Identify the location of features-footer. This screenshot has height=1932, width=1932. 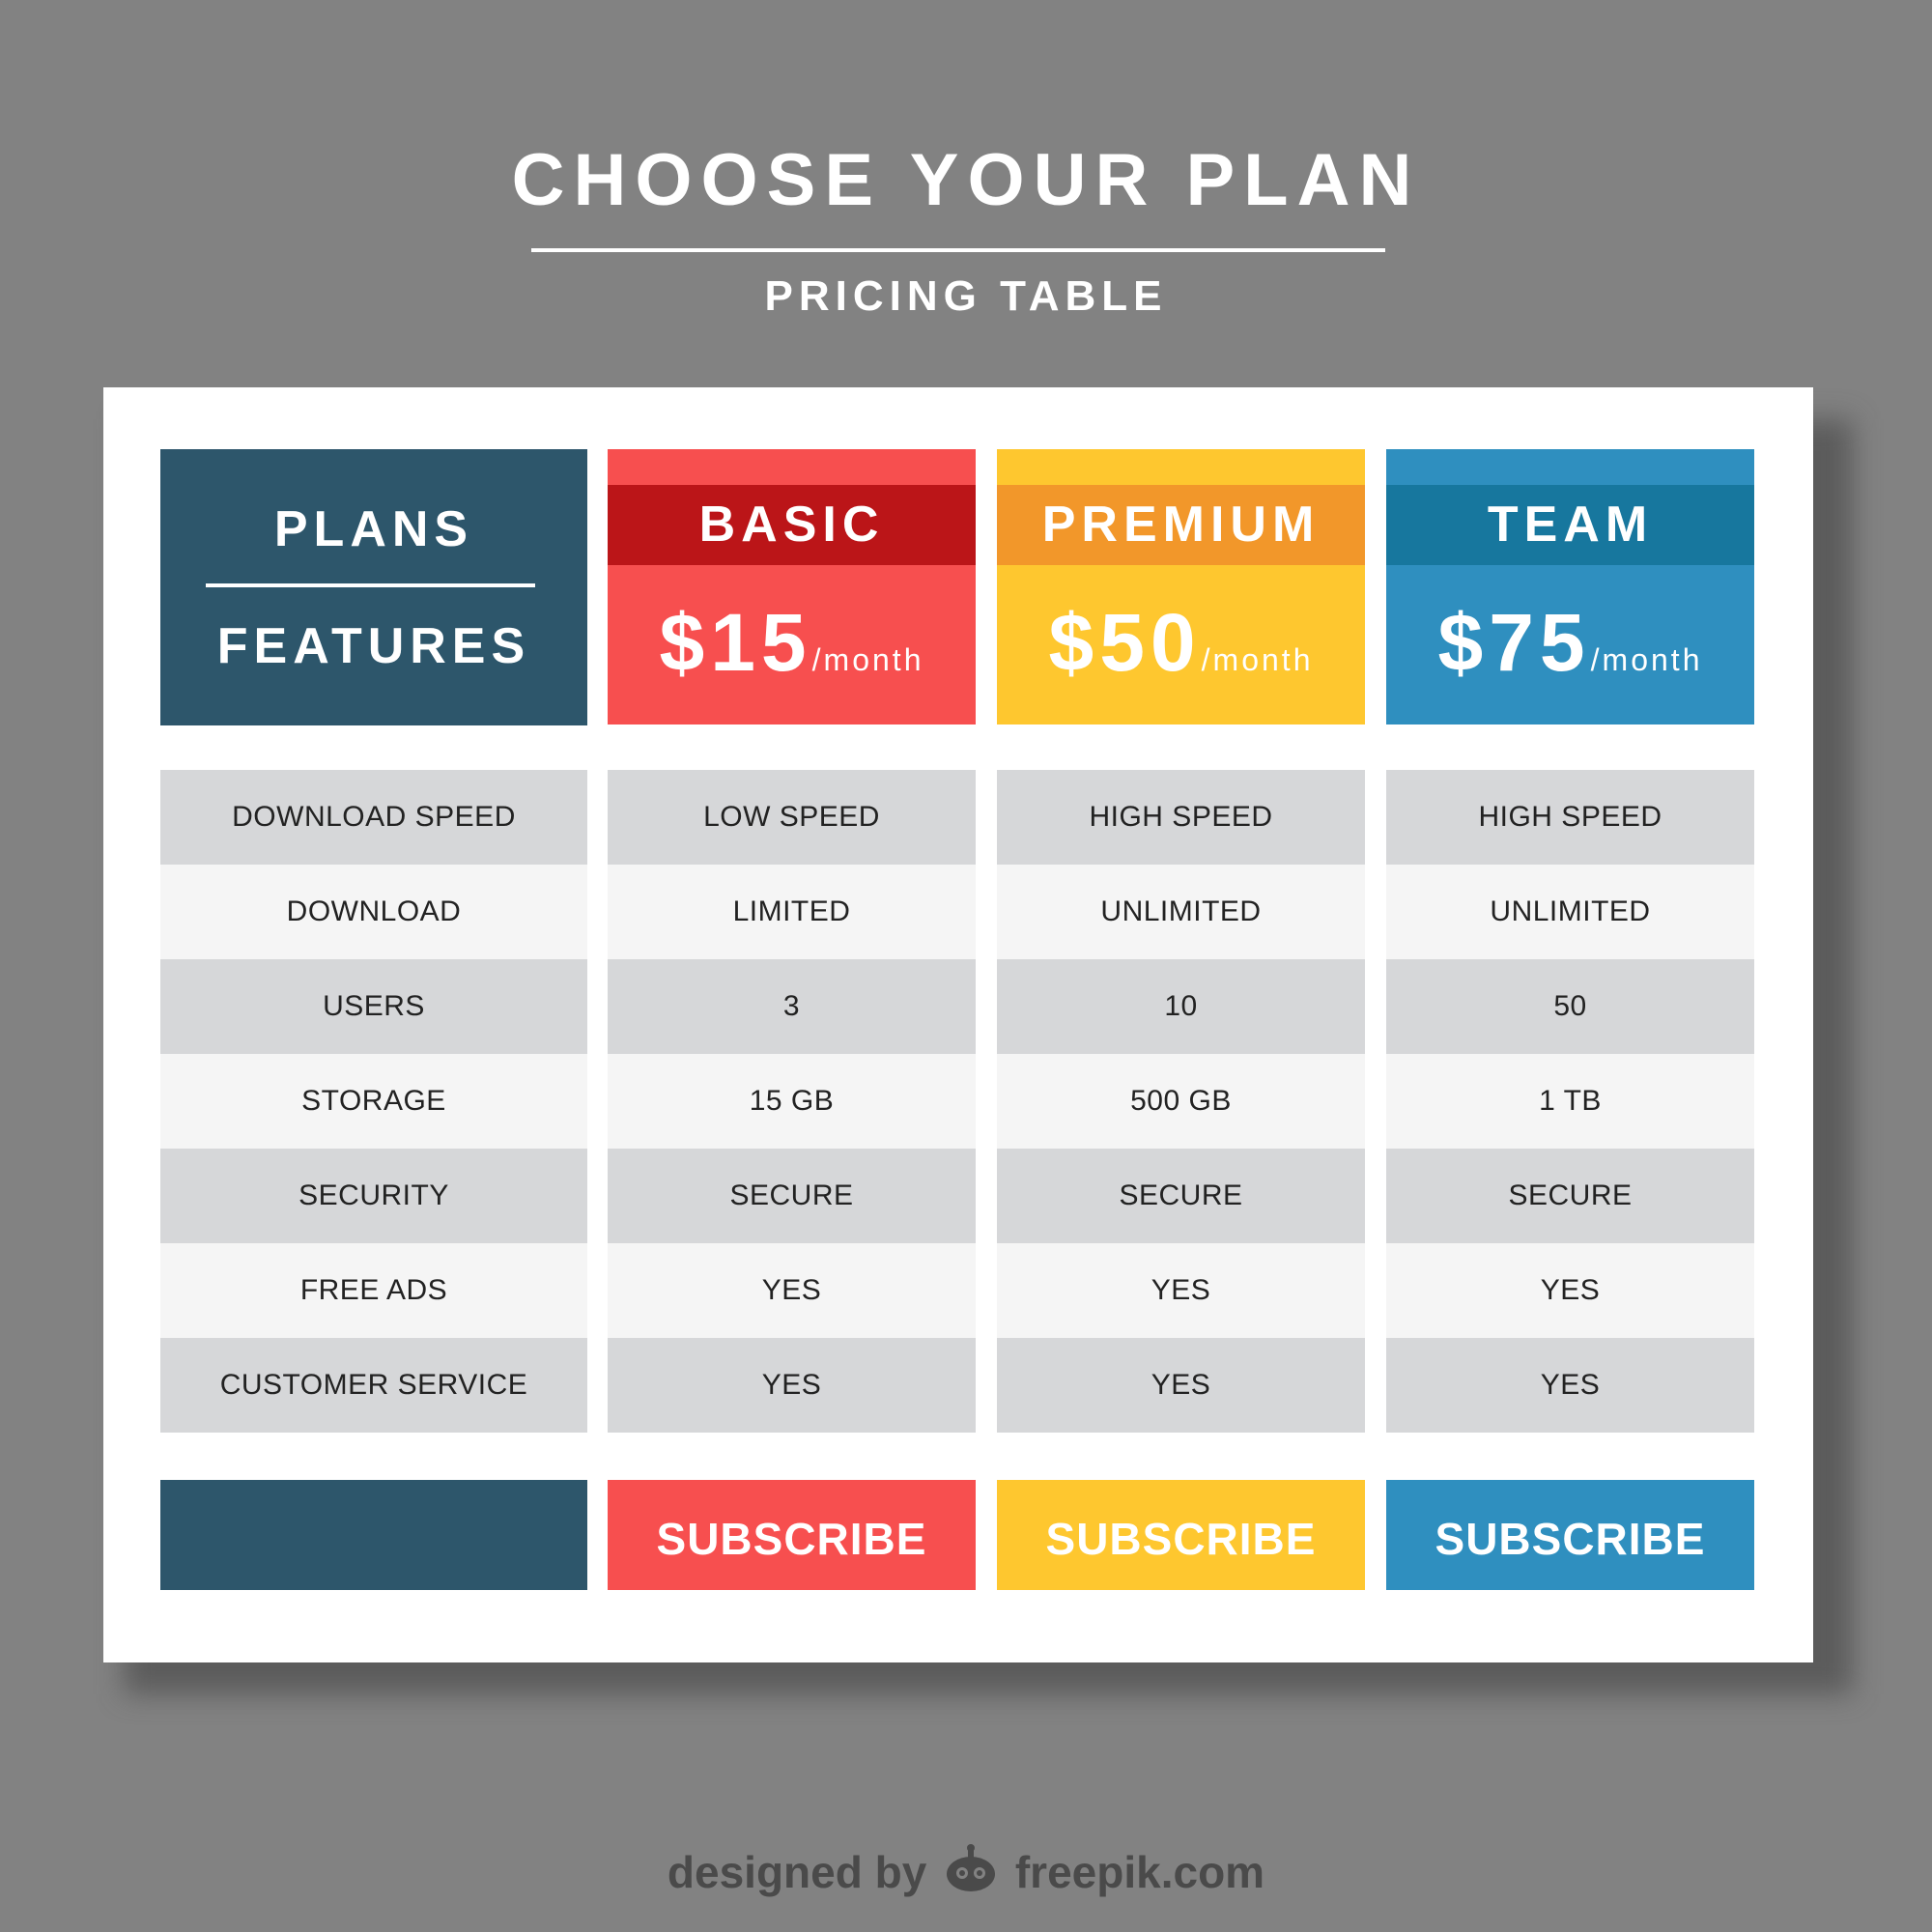
(373, 1535).